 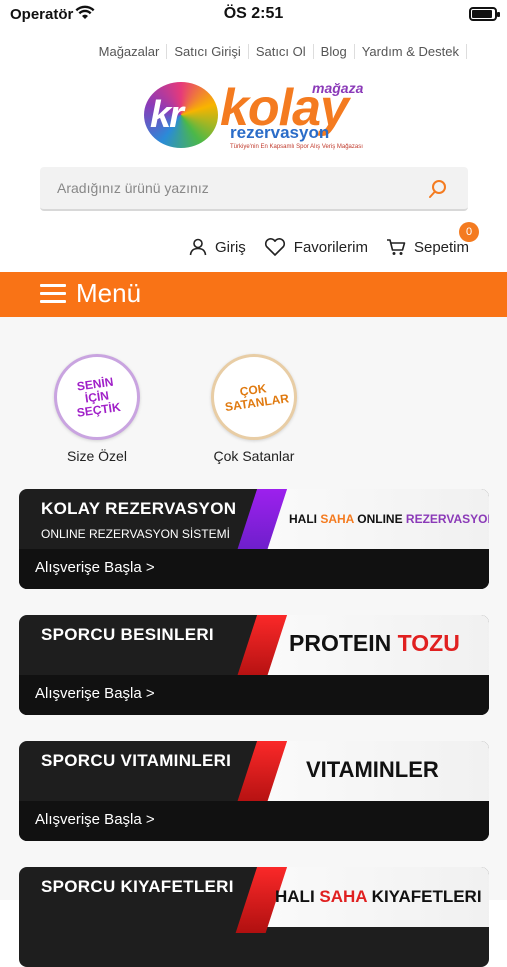 What do you see at coordinates (167, 115) in the screenshot?
I see `logo-mark-text: kr` at bounding box center [167, 115].